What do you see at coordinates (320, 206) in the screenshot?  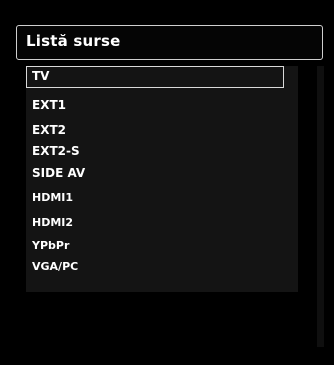 I see `scroll-track` at bounding box center [320, 206].